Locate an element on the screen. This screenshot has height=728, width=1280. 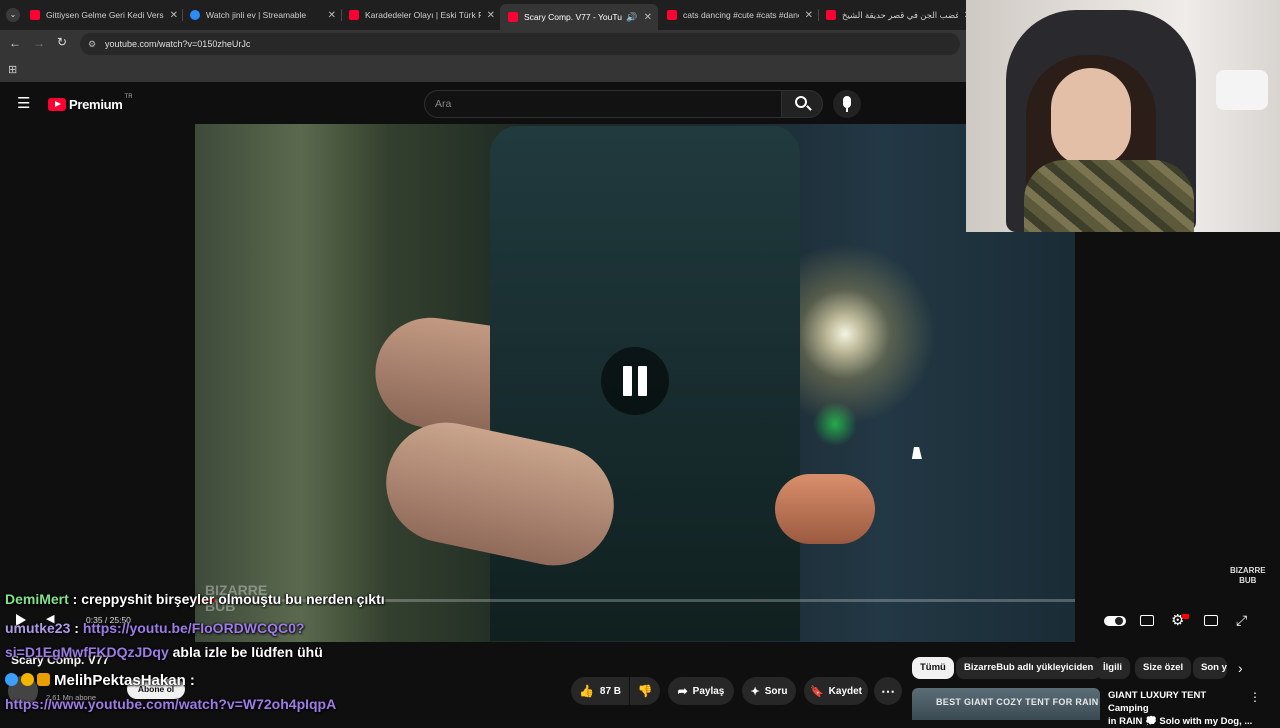
dislike-button: 👎 is located at coordinates (645, 691).